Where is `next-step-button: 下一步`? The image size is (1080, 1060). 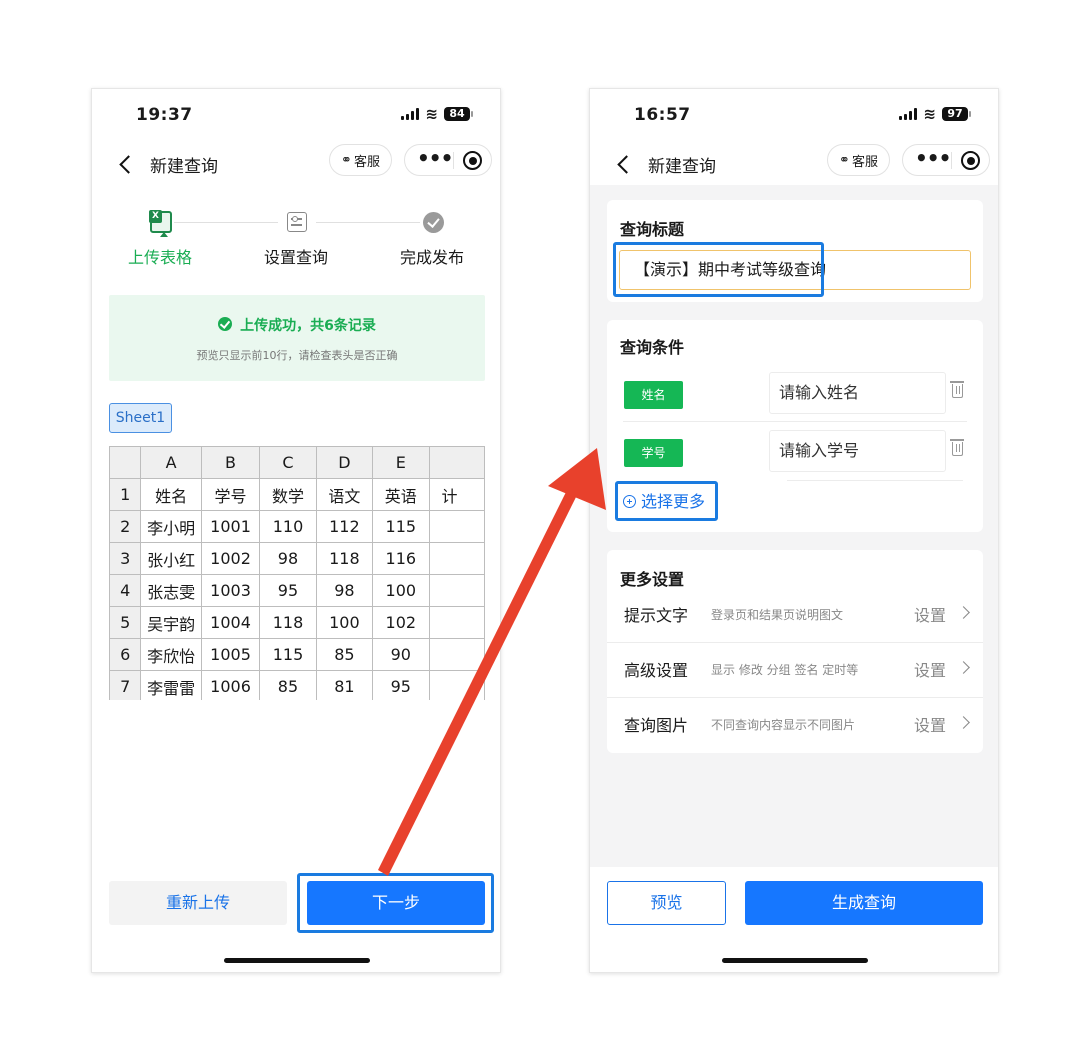
next-step-button: 下一步 is located at coordinates (396, 903).